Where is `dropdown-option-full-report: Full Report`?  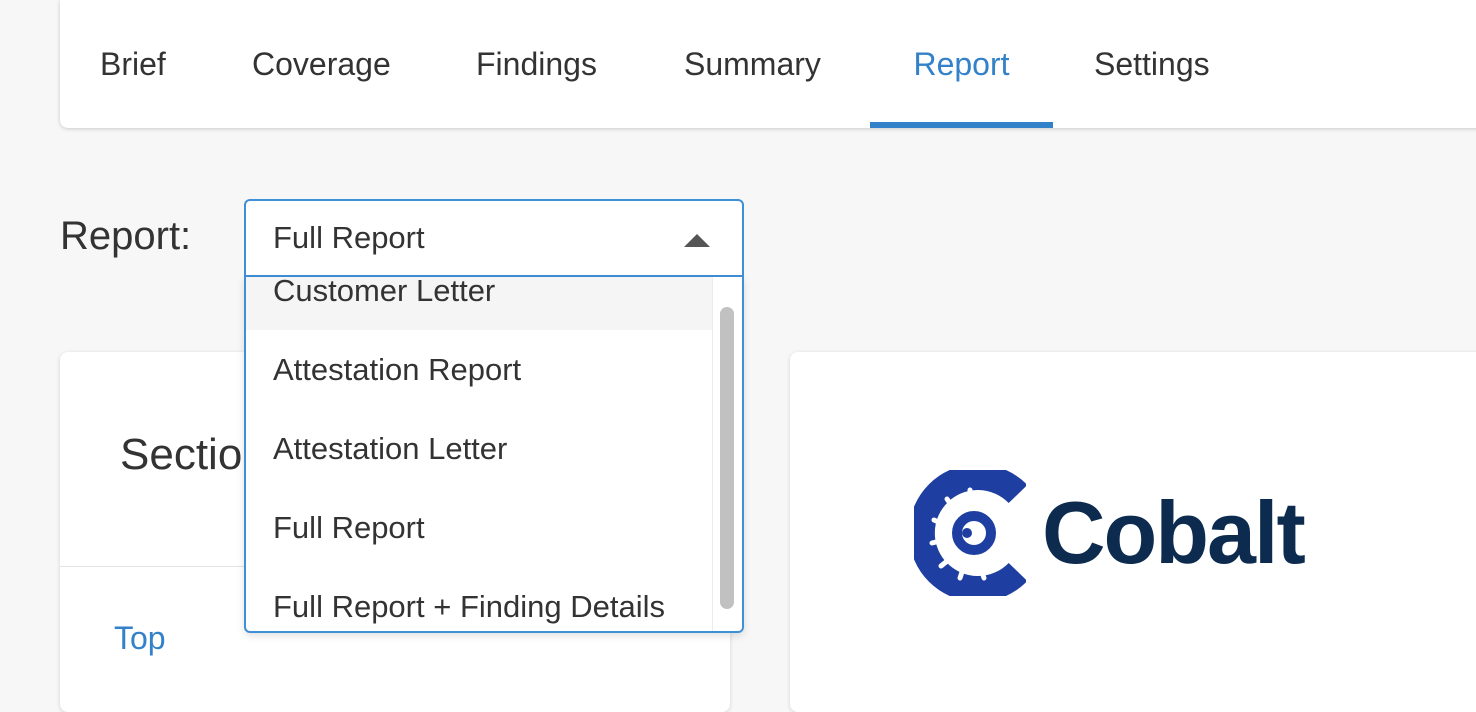
dropdown-option-full-report: Full Report is located at coordinates (479, 527).